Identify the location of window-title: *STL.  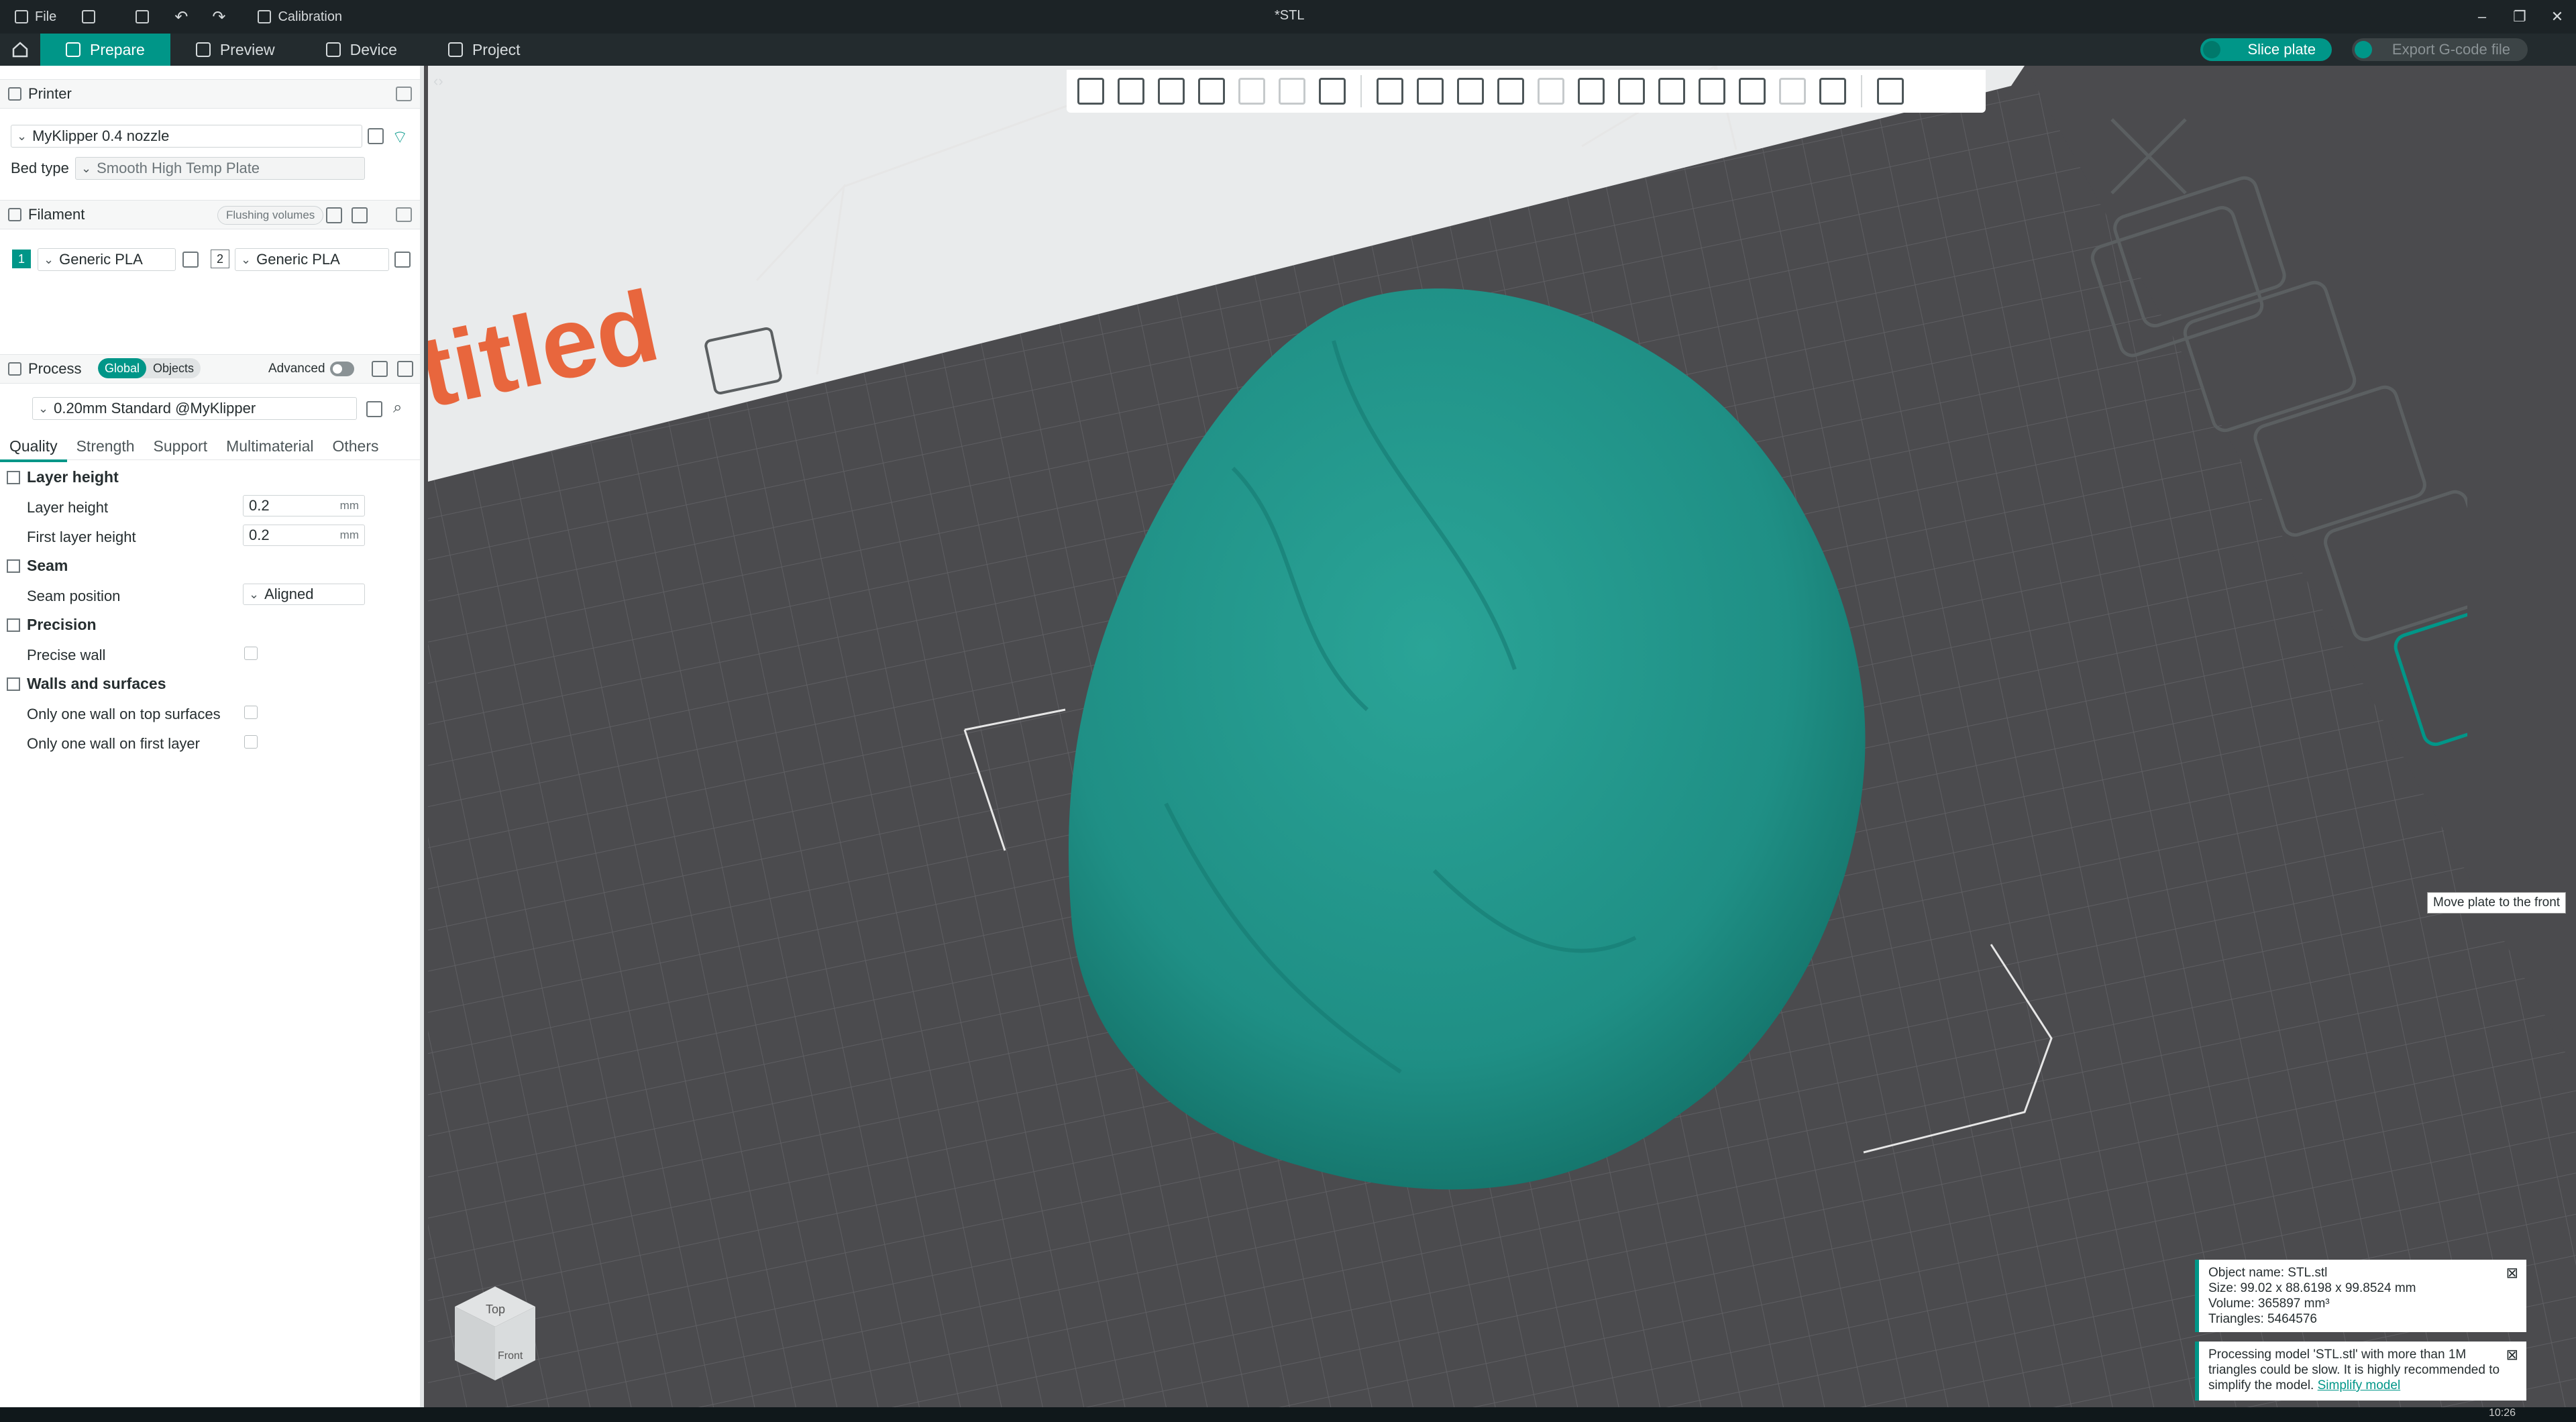
(1290, 15).